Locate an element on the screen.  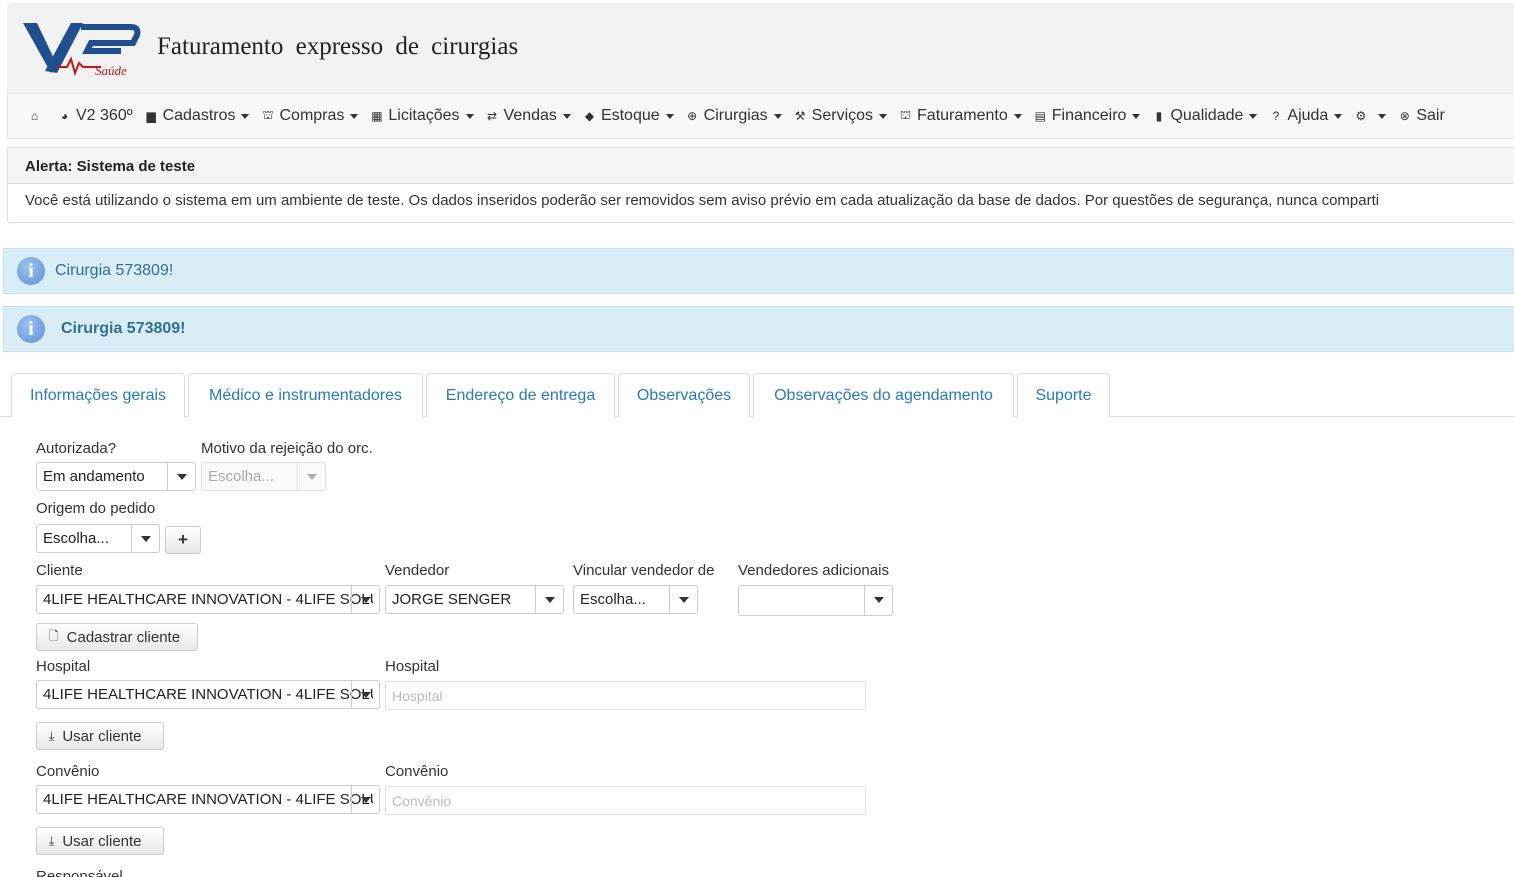
nav-item-label: Financeiro is located at coordinates (1089, 115).